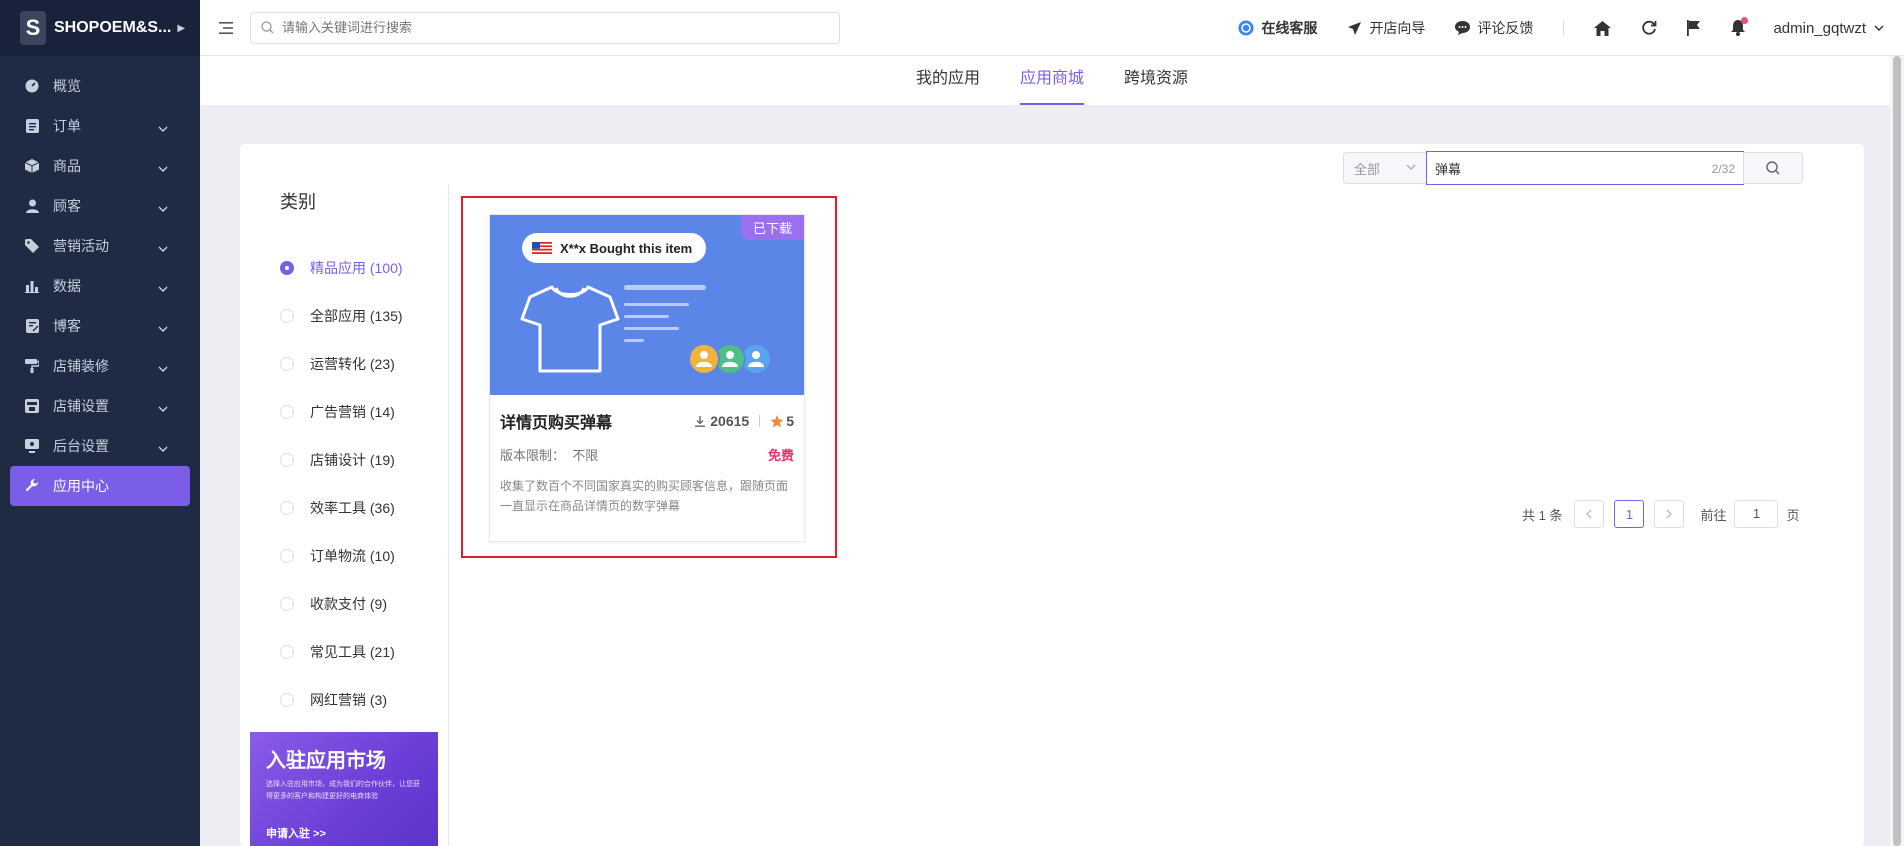 The width and height of the screenshot is (1904, 846). I want to click on product-icon, so click(32, 166).